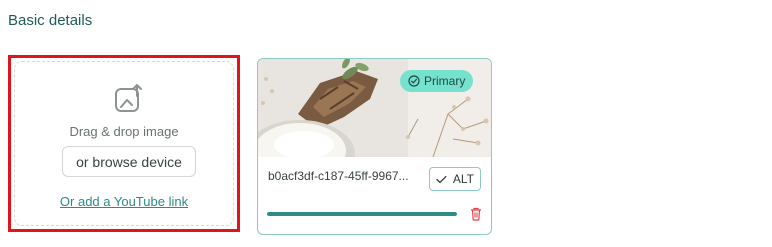 This screenshot has height=247, width=772. Describe the element at coordinates (441, 179) in the screenshot. I see `checkmark-icon` at that location.